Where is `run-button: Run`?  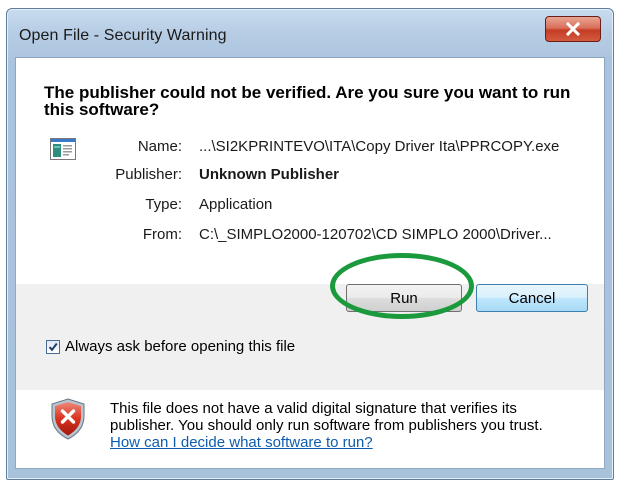 run-button: Run is located at coordinates (404, 298).